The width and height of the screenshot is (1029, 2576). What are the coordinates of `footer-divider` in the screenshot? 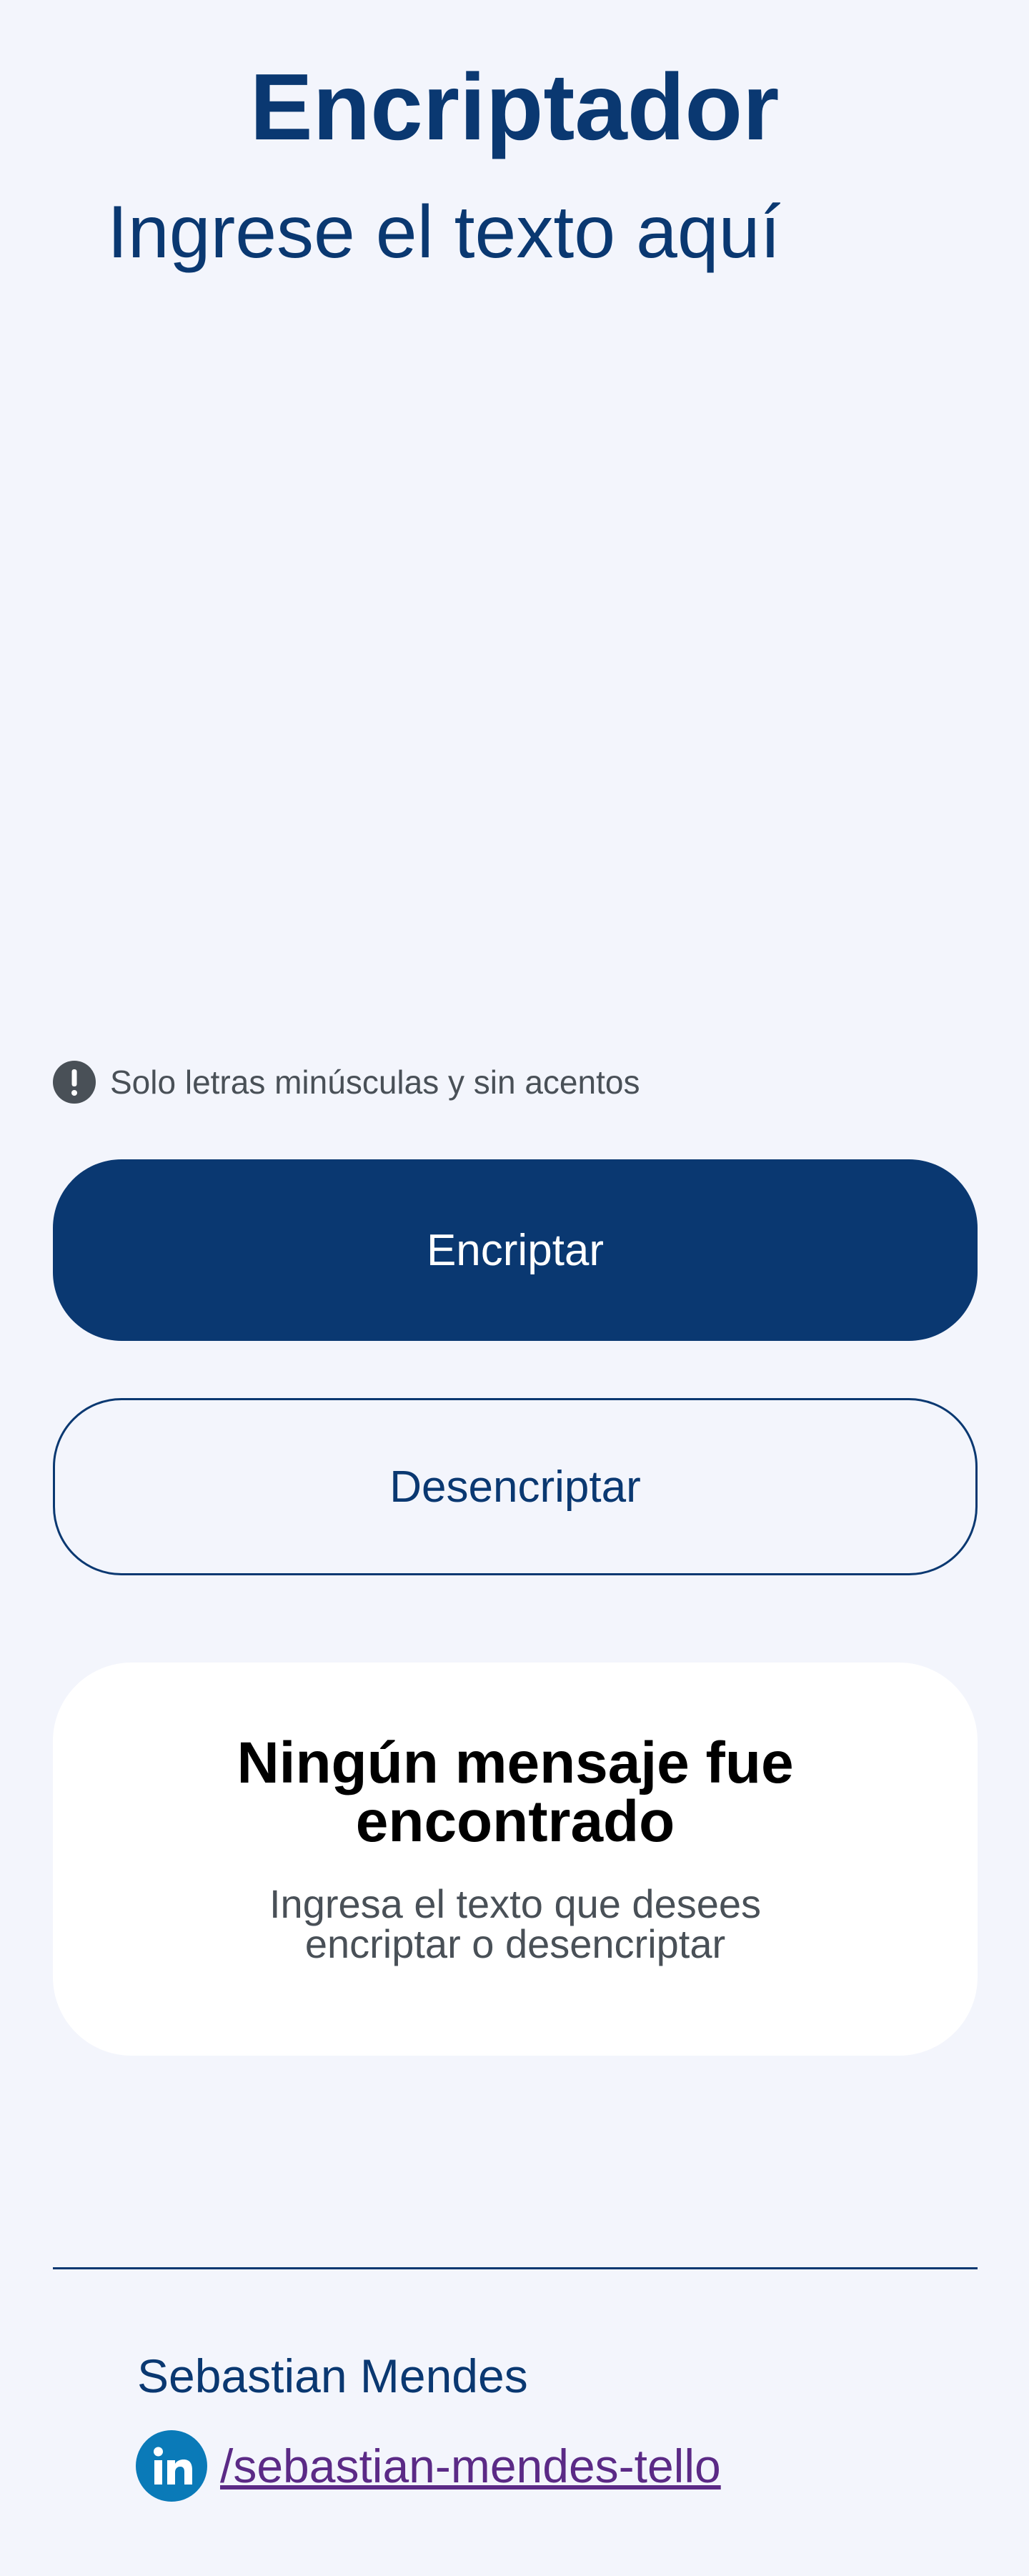 It's located at (515, 2268).